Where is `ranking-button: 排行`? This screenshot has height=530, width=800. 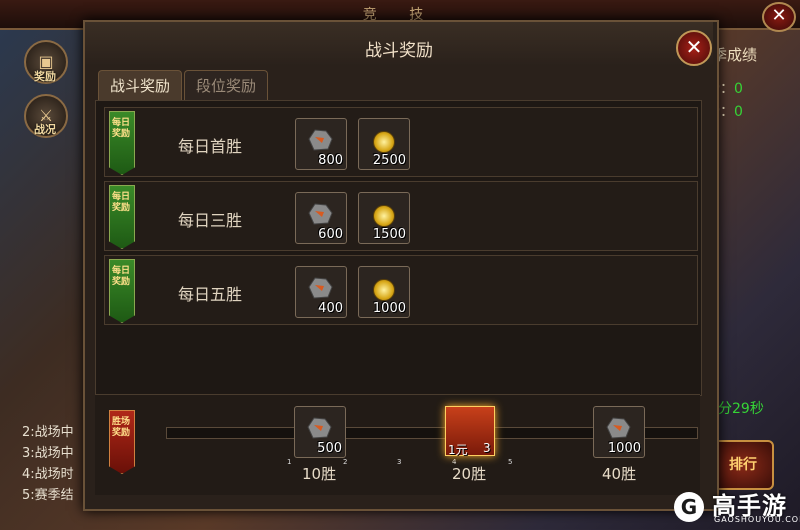
ranking-button: 排行 is located at coordinates (743, 465).